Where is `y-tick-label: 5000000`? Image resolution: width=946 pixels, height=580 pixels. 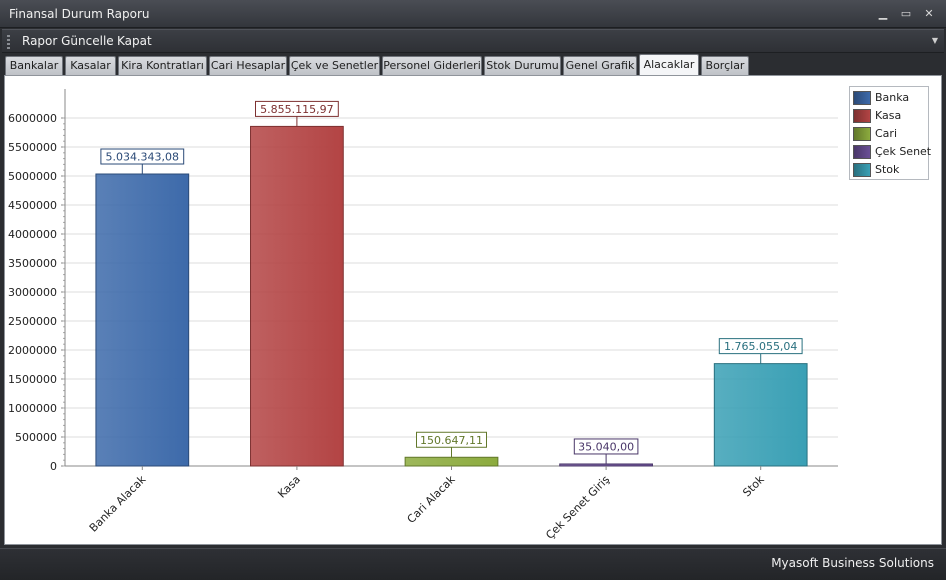 y-tick-label: 5000000 is located at coordinates (32, 176).